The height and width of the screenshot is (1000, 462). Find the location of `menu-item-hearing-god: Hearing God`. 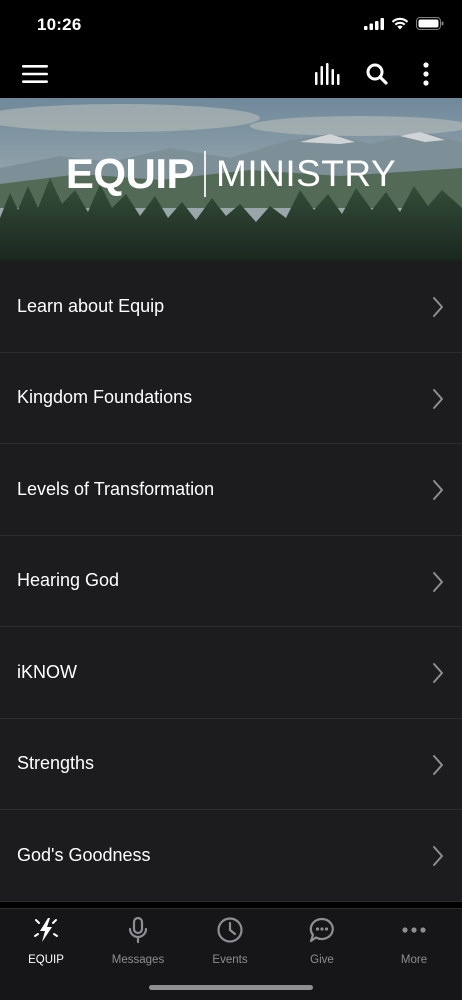

menu-item-hearing-god: Hearing God is located at coordinates (231, 581).